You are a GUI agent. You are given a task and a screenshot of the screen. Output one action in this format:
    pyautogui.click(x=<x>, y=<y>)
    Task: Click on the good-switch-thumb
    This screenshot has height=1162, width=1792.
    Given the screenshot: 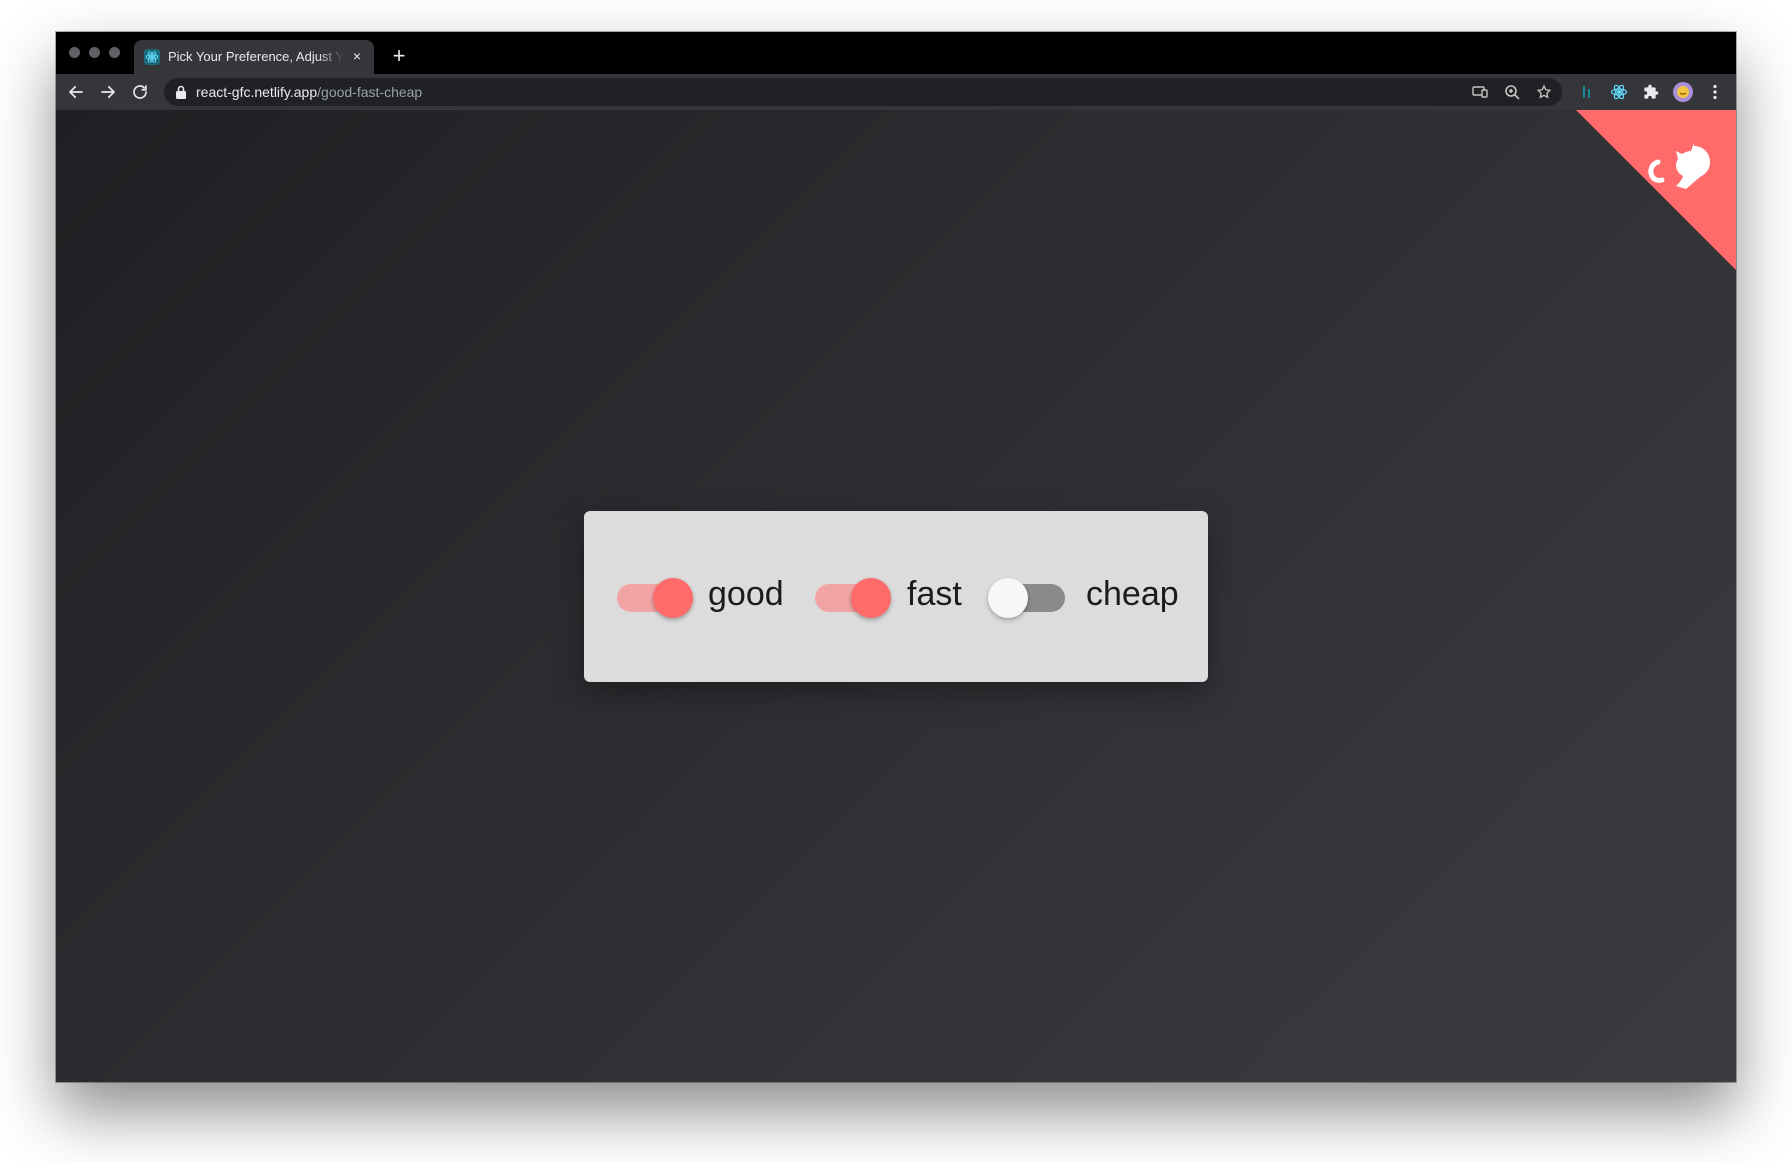 What is the action you would take?
    pyautogui.click(x=673, y=598)
    